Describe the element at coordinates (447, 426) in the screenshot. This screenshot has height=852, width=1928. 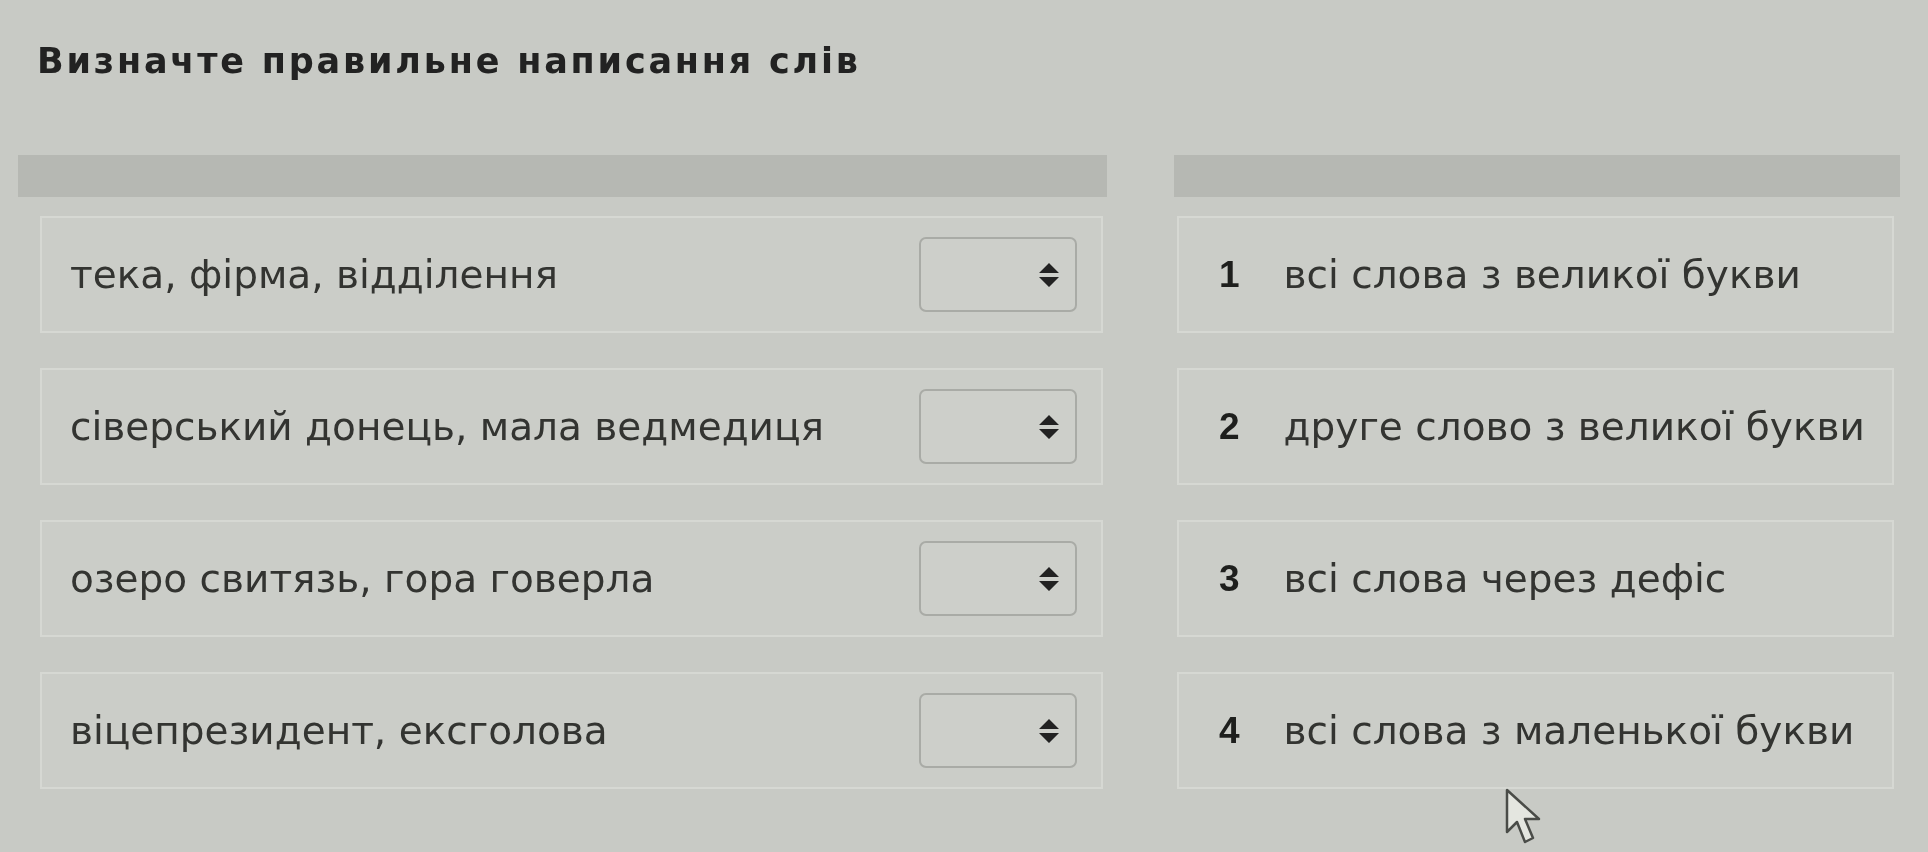
I see `word-pair-text: сіверський донець, мала ведмедиця` at that location.